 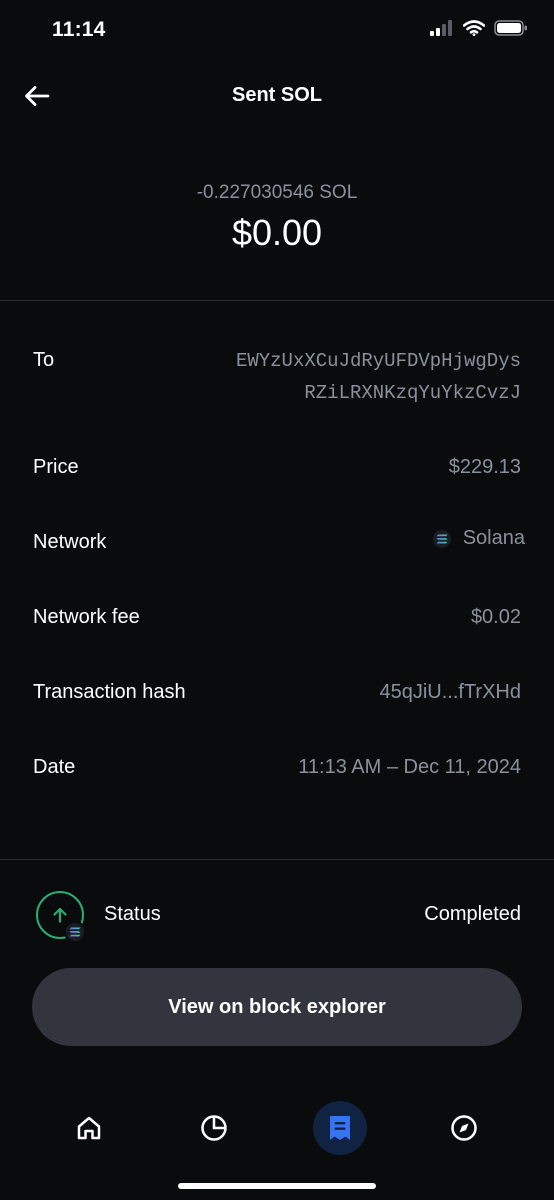 I want to click on pie-chart-icon, so click(x=214, y=1128).